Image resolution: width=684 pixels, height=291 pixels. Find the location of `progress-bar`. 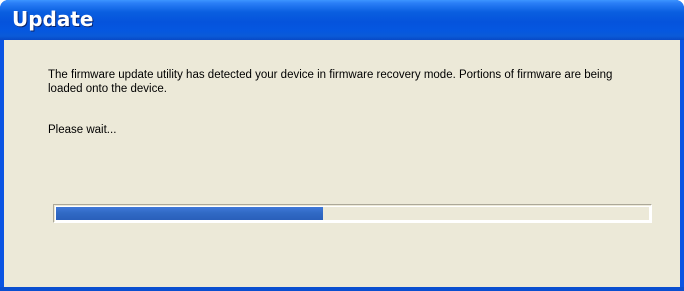

progress-bar is located at coordinates (352, 213).